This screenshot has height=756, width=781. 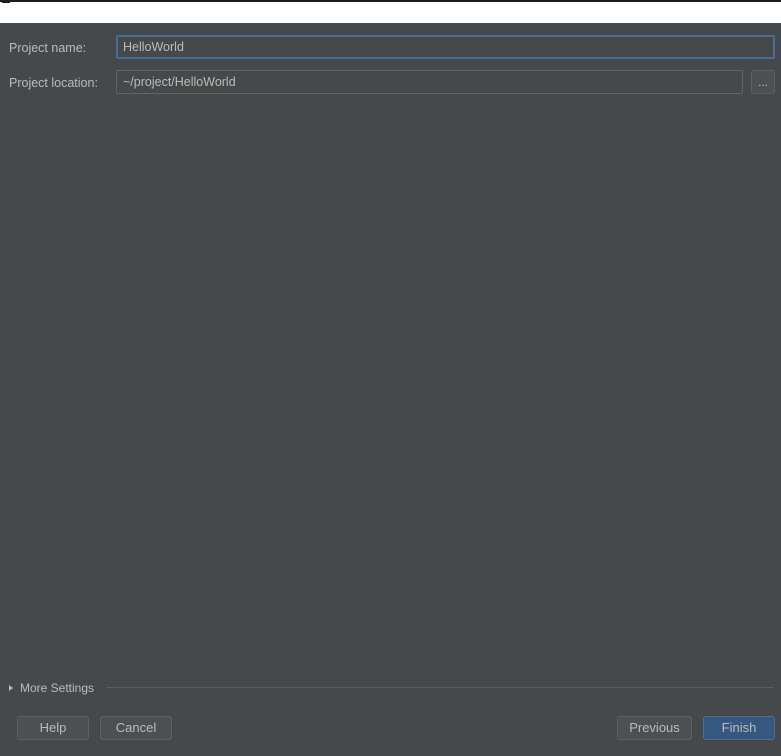 What do you see at coordinates (390, 11) in the screenshot?
I see `window-title-bar` at bounding box center [390, 11].